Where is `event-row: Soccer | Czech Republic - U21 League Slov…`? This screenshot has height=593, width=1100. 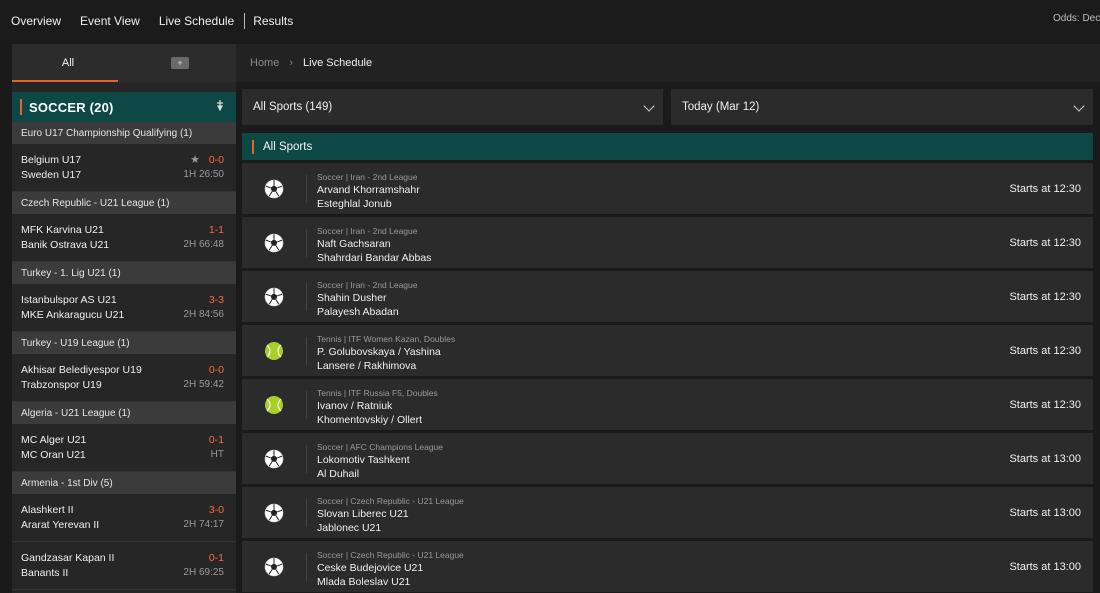
event-row: Soccer | Czech Republic - U21 League Slov… is located at coordinates (667, 512).